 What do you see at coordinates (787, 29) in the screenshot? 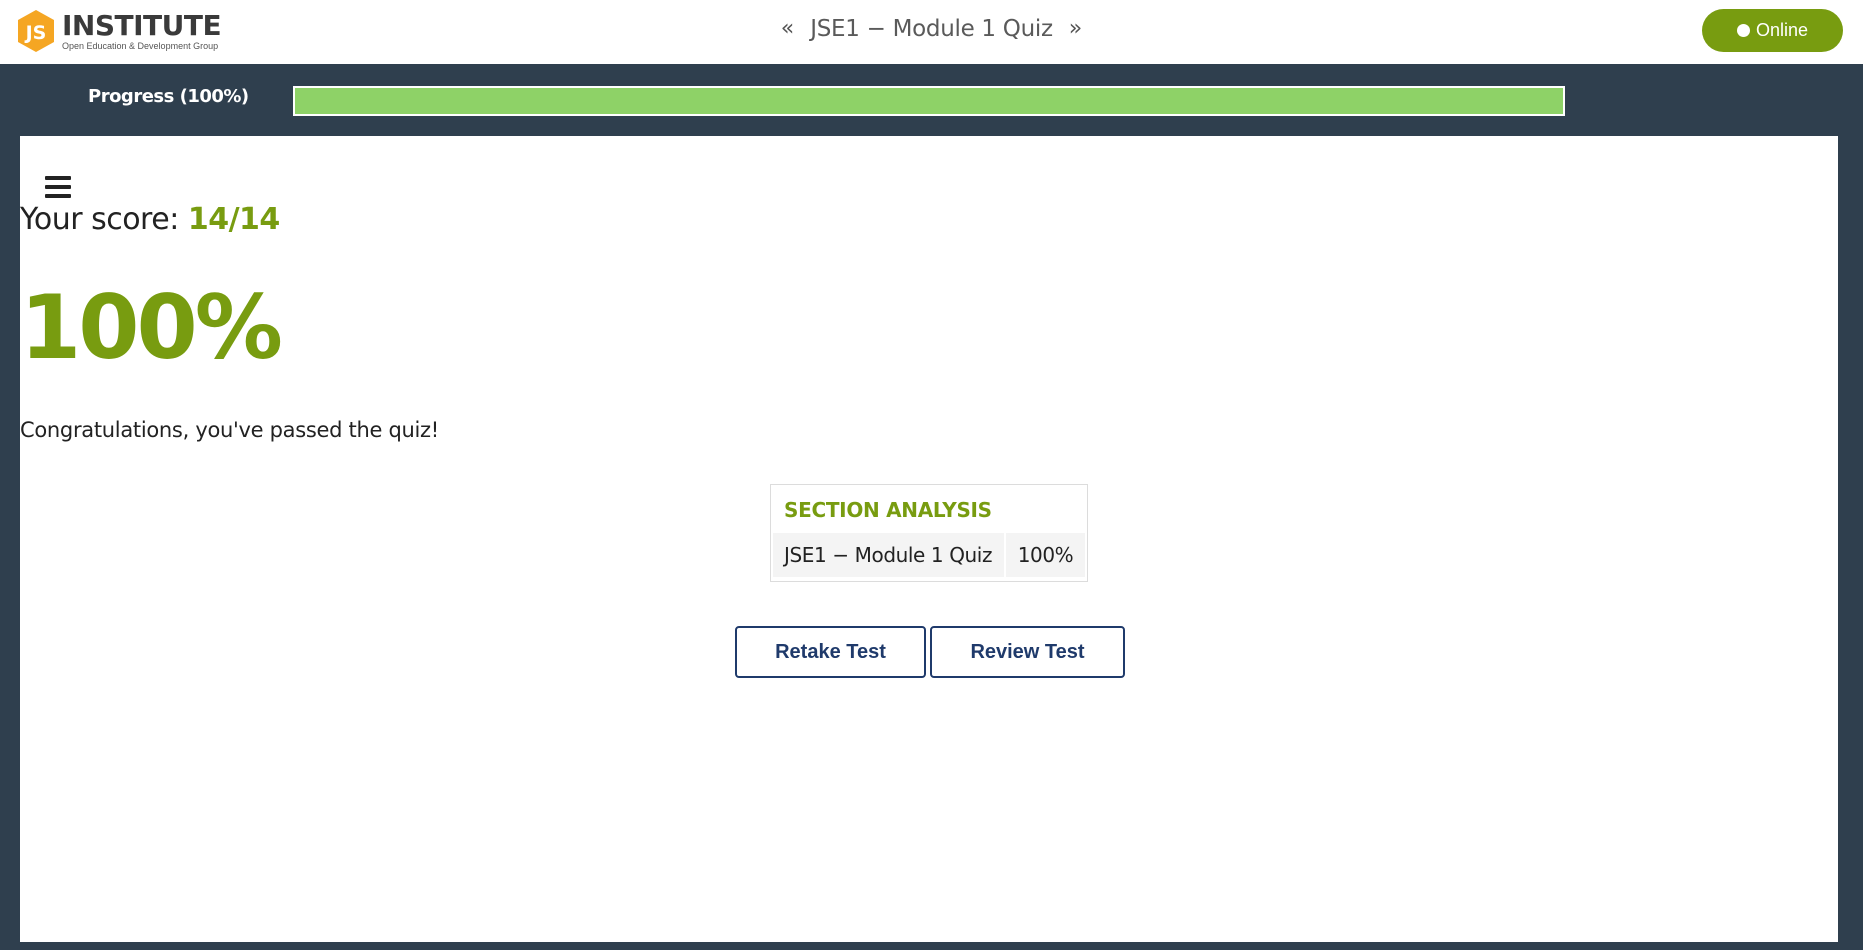
I see `previous-arrow-icon: «` at bounding box center [787, 29].